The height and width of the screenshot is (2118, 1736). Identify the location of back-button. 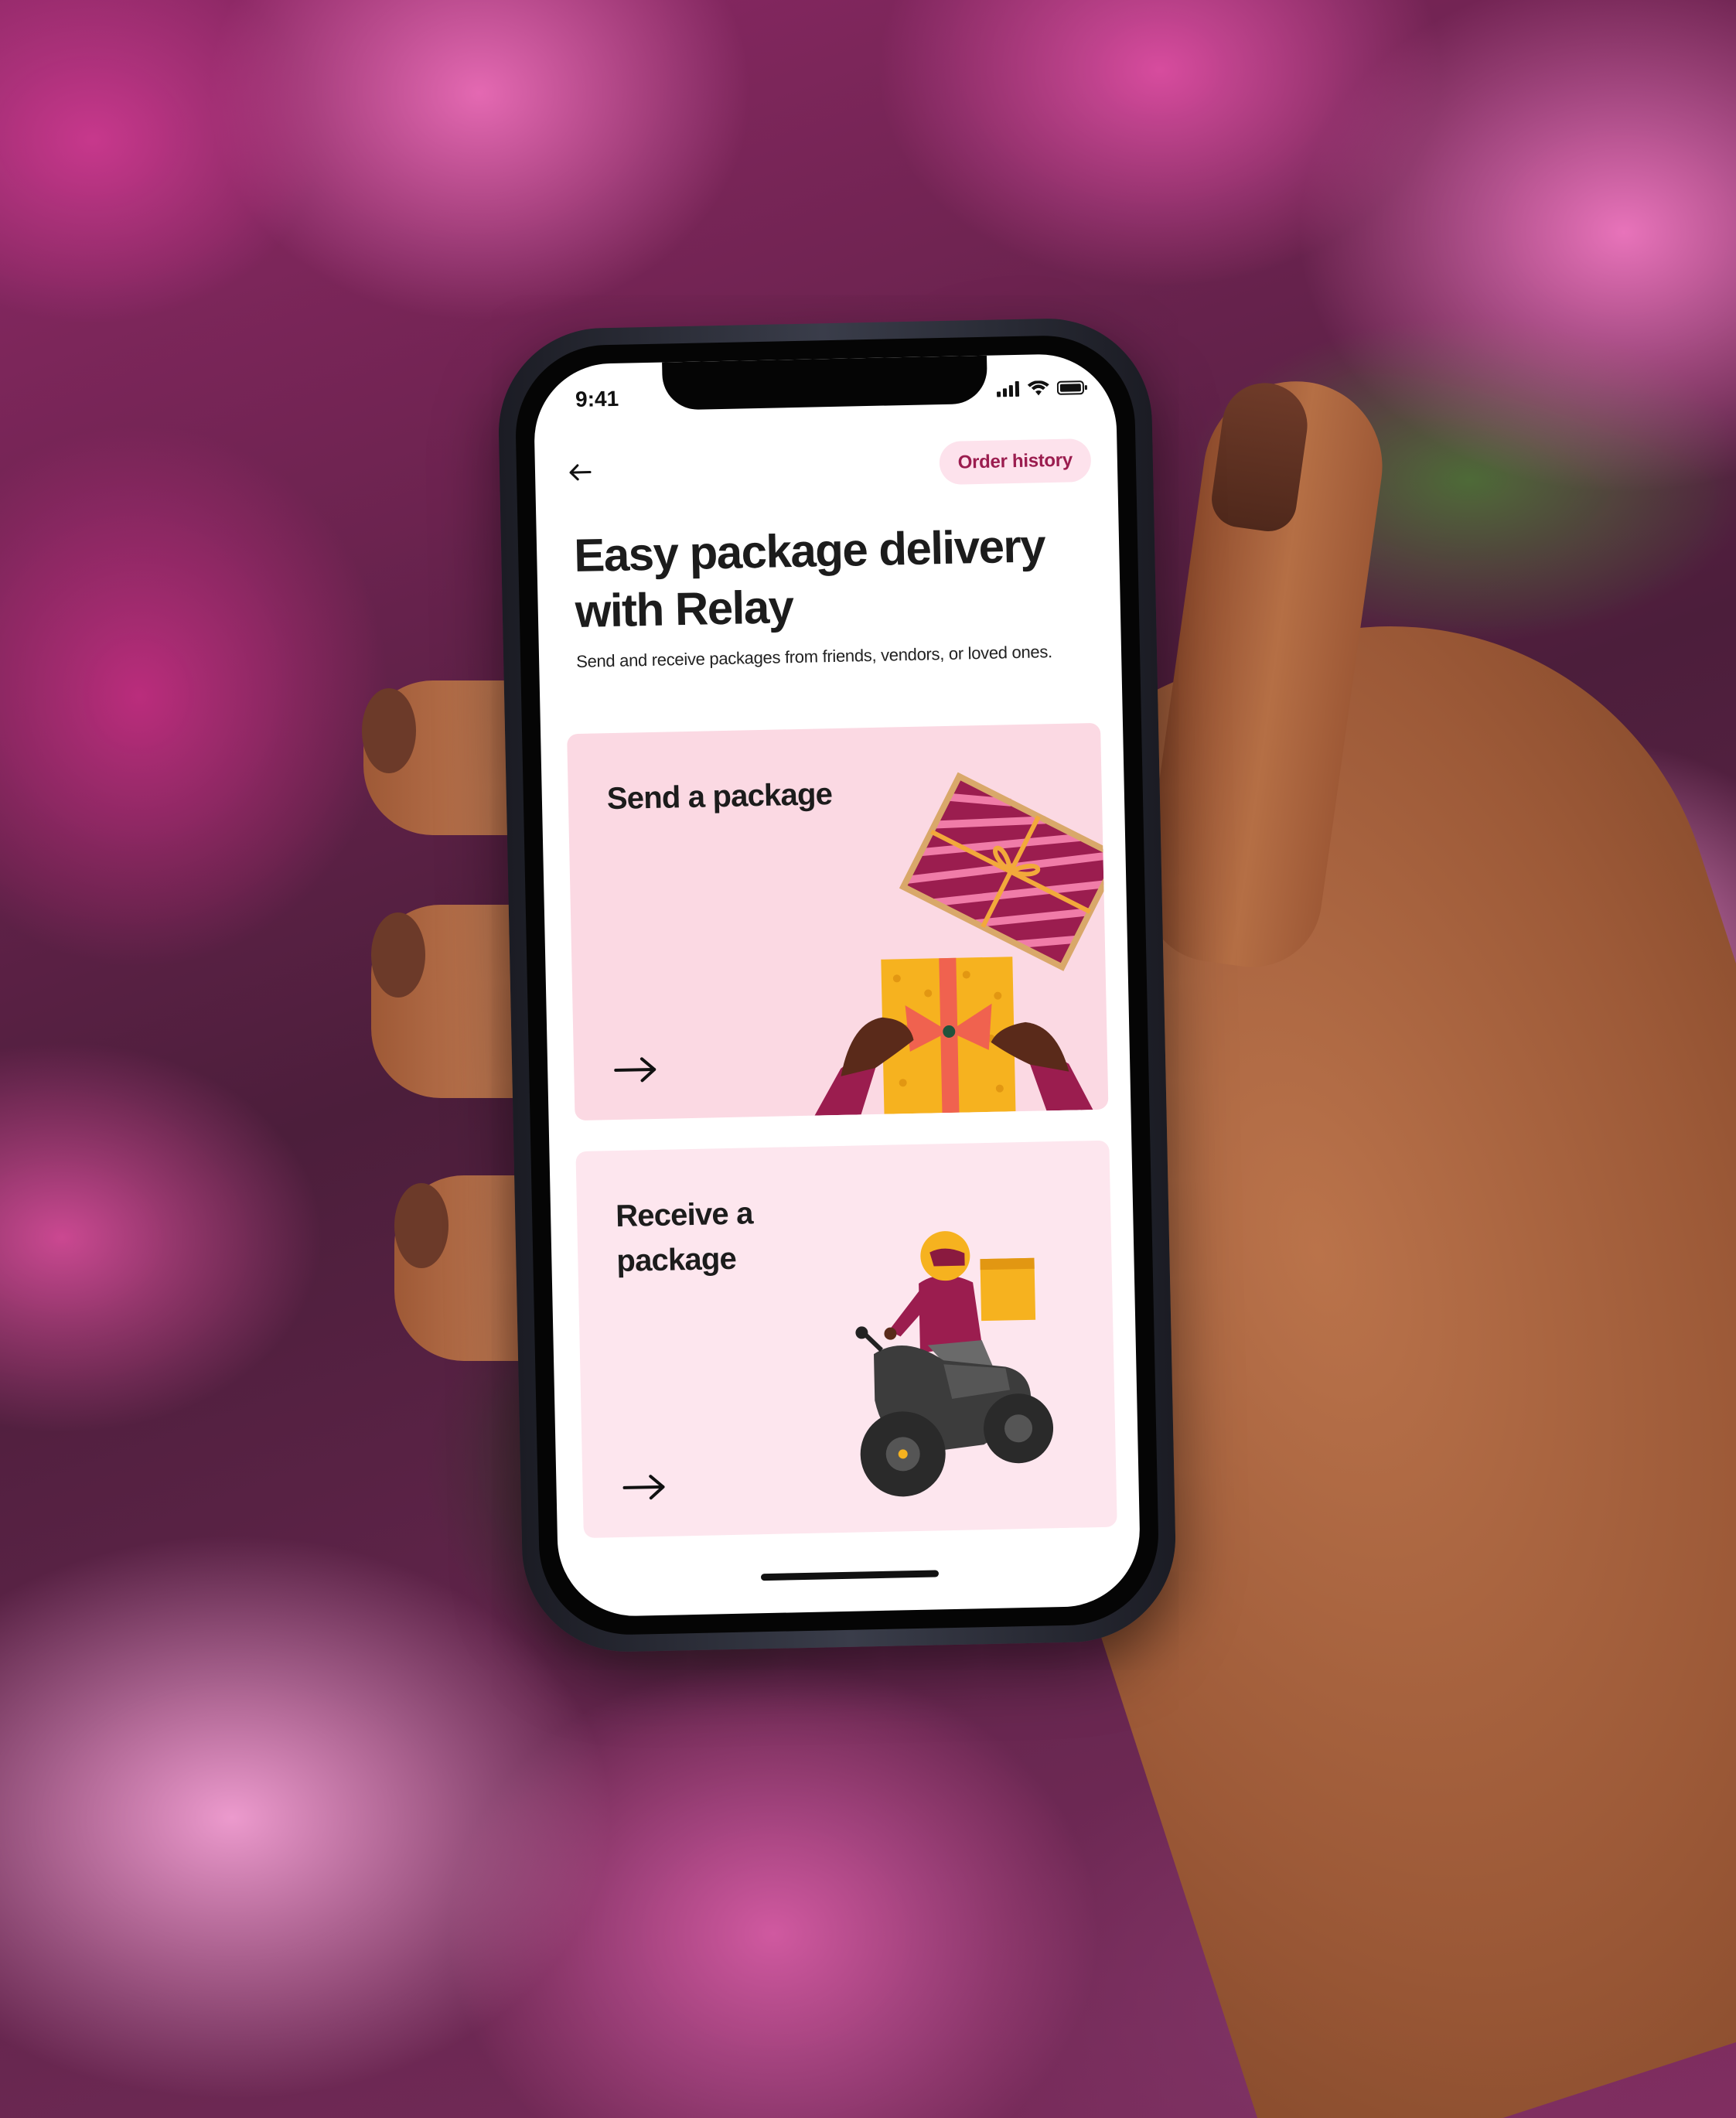
(579, 472).